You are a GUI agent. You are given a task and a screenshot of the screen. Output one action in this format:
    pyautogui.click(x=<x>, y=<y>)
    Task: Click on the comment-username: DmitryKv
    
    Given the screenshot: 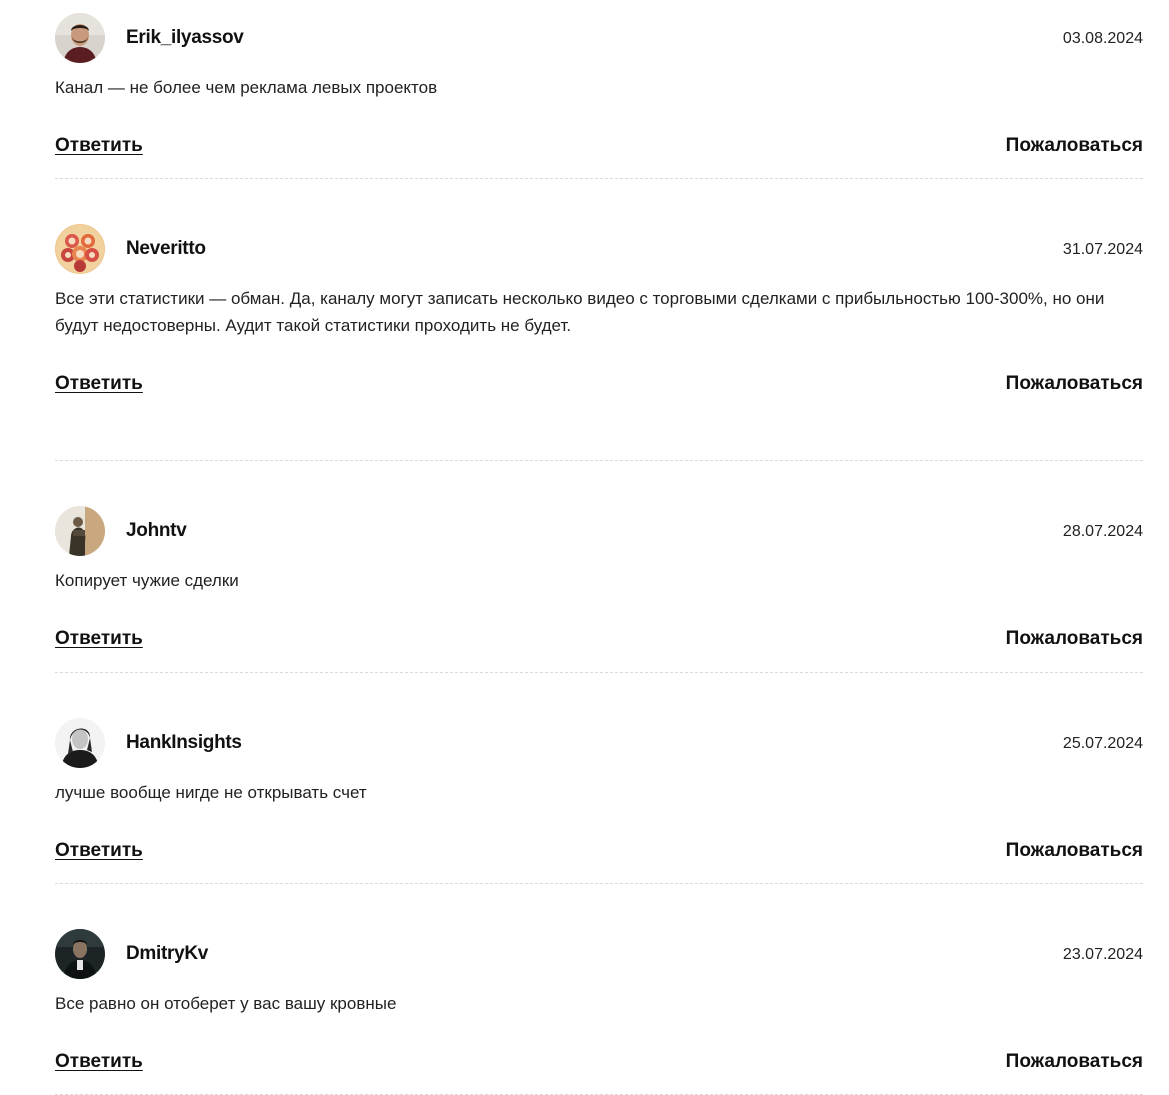 What is the action you would take?
    pyautogui.click(x=167, y=954)
    